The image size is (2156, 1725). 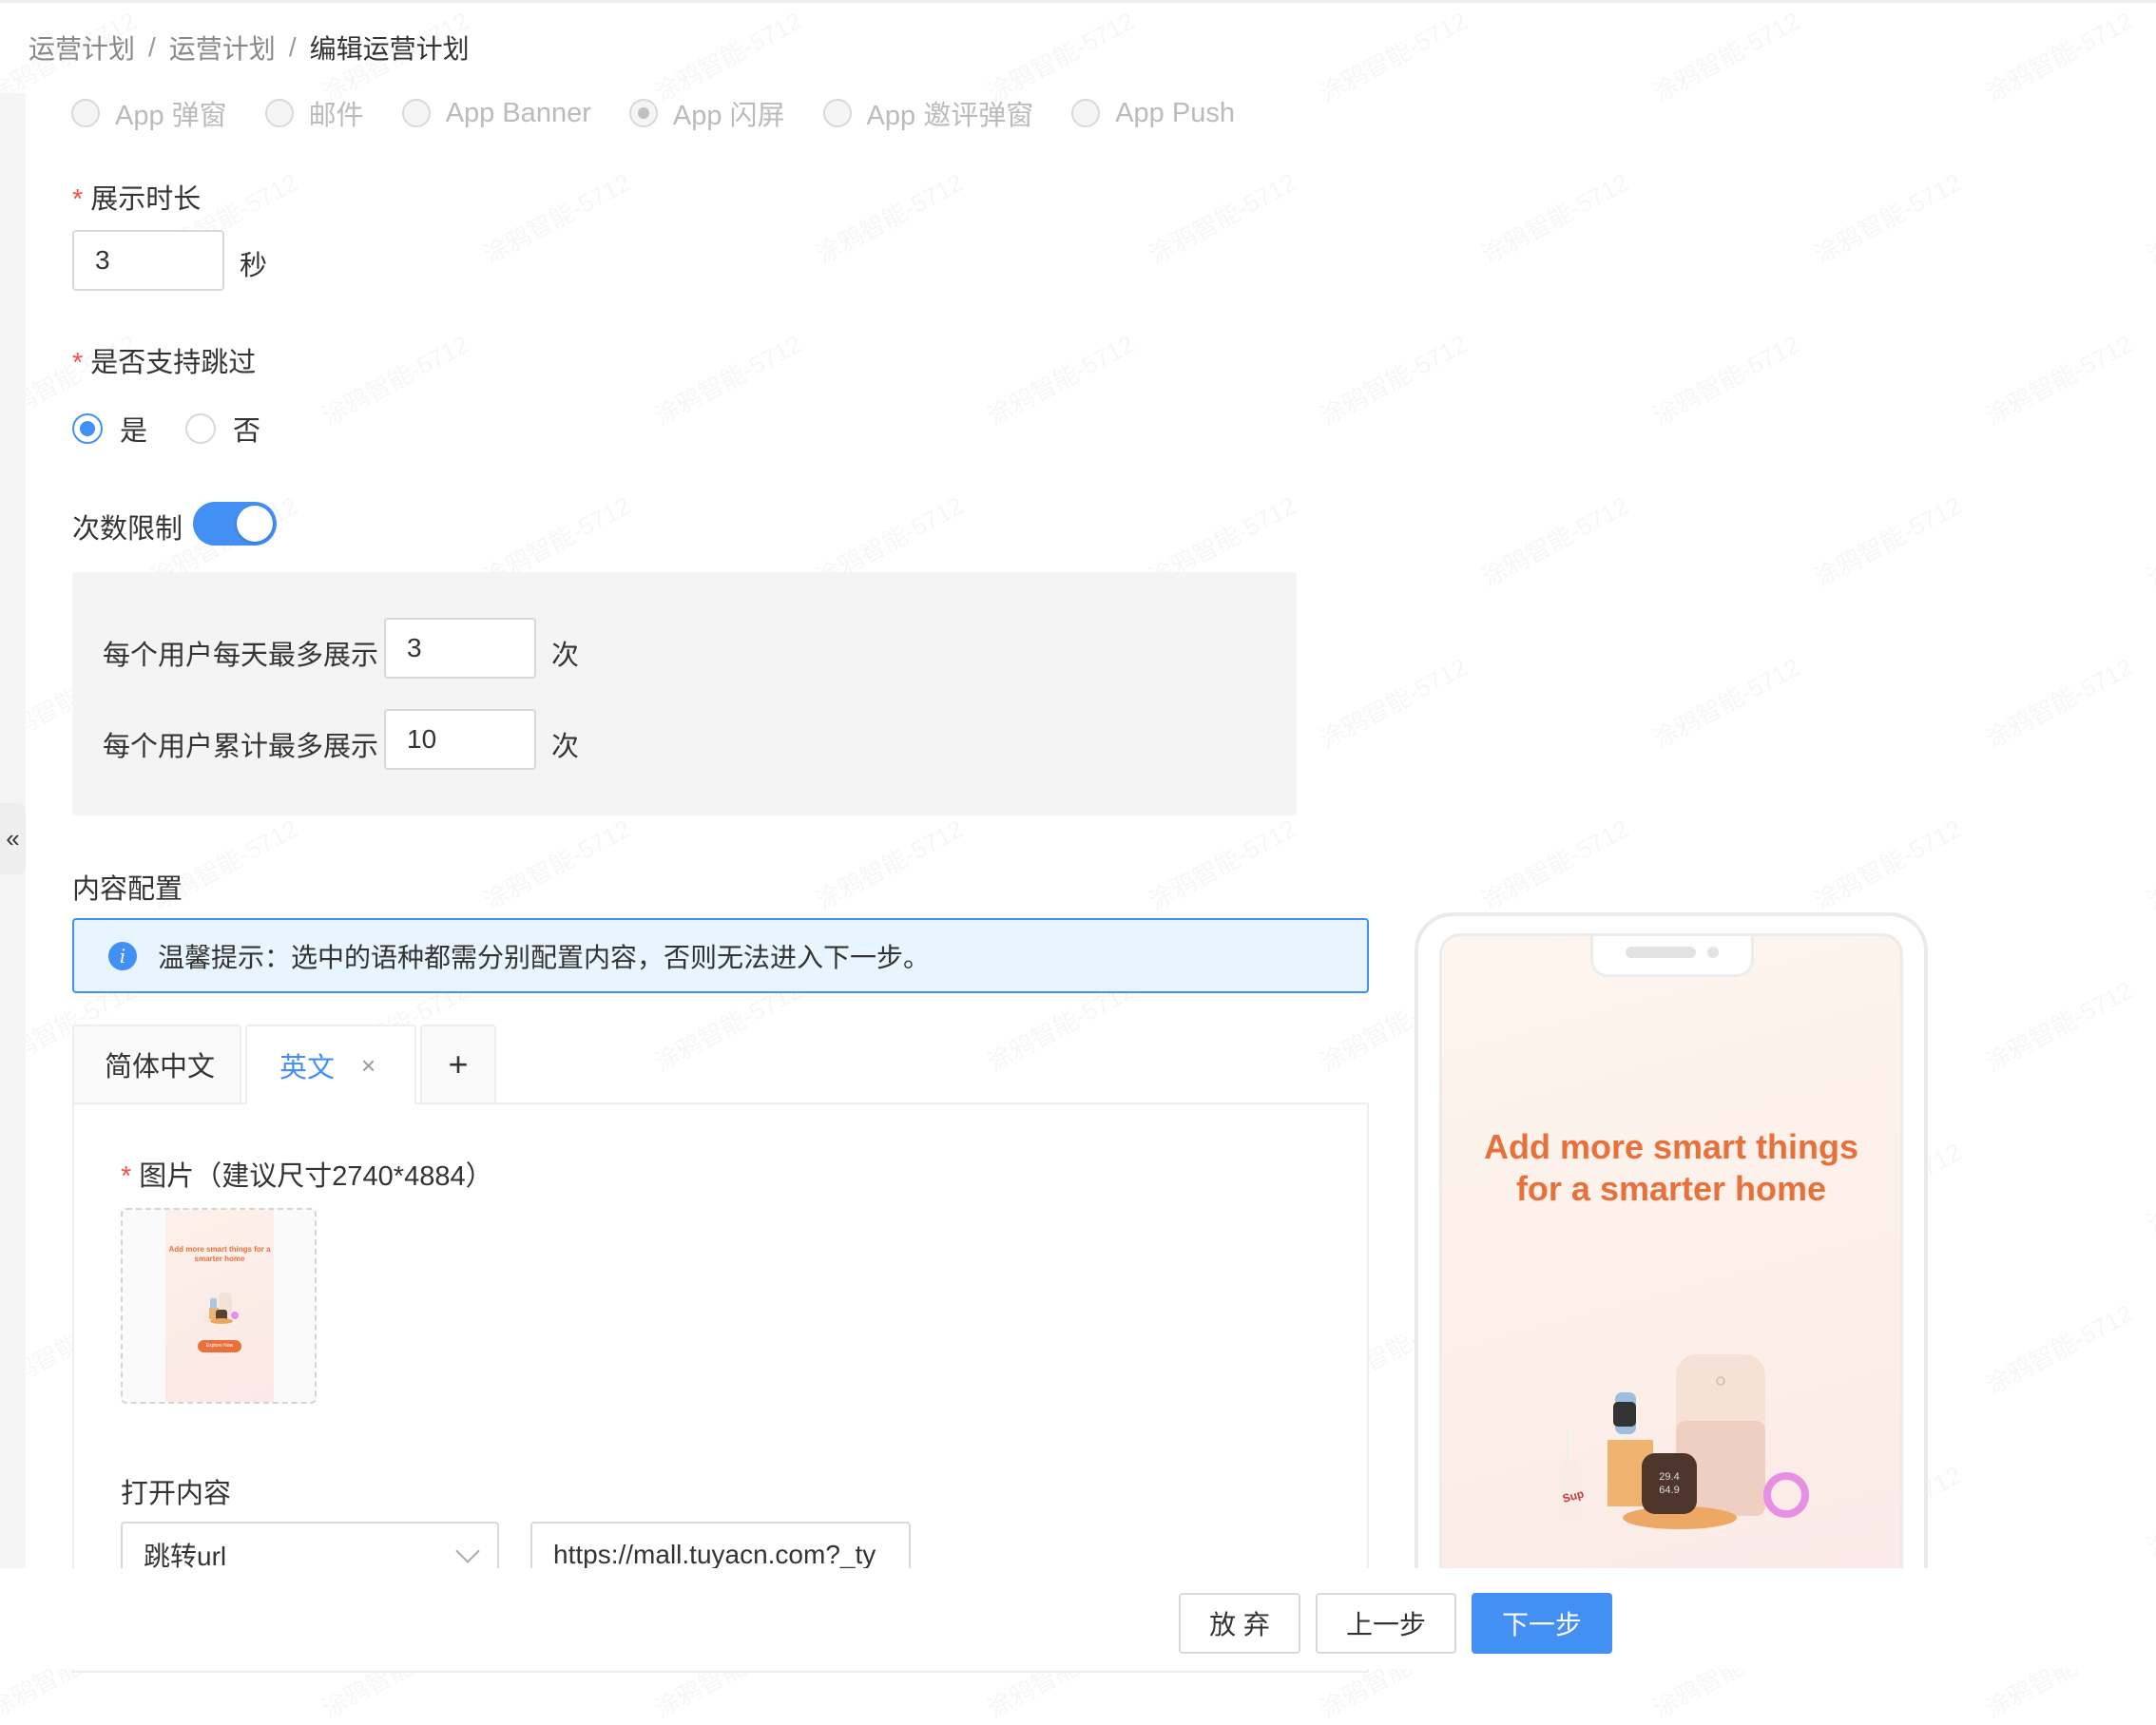 I want to click on skip-option-no: 否, so click(x=222, y=429).